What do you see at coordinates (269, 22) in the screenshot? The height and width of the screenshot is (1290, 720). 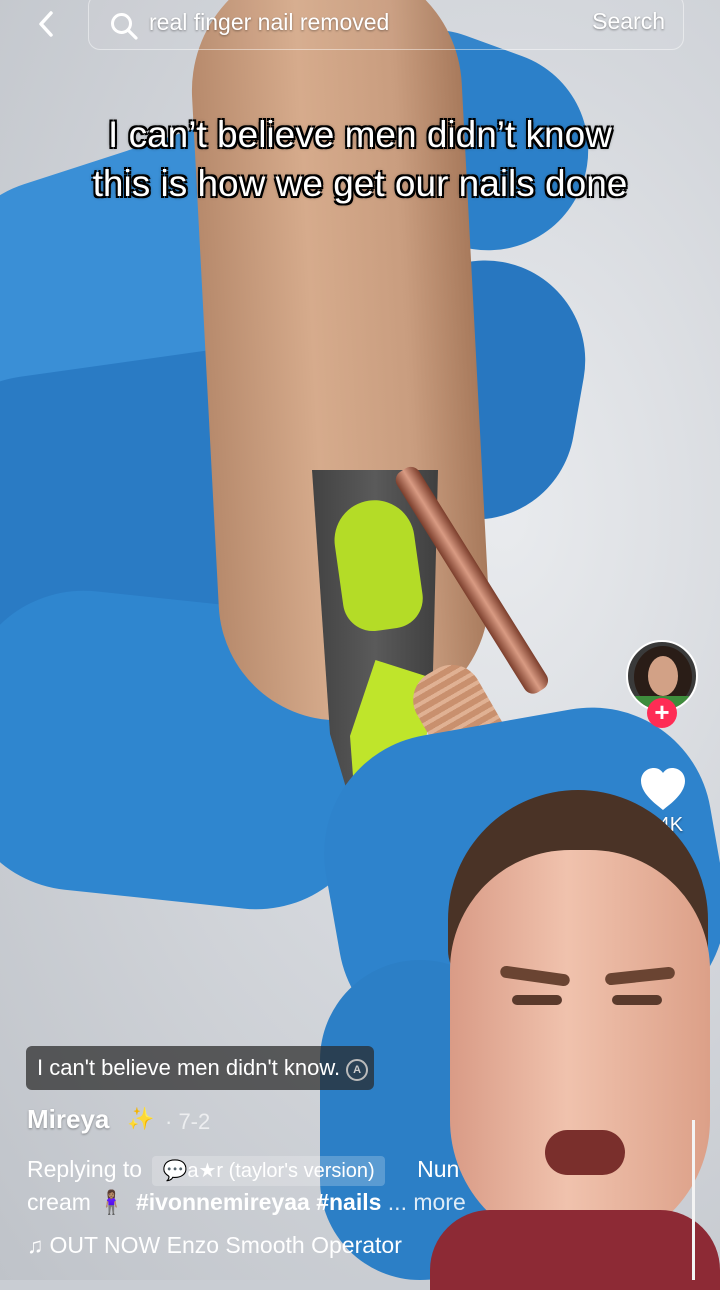 I see `search-input: real finger nail removed` at bounding box center [269, 22].